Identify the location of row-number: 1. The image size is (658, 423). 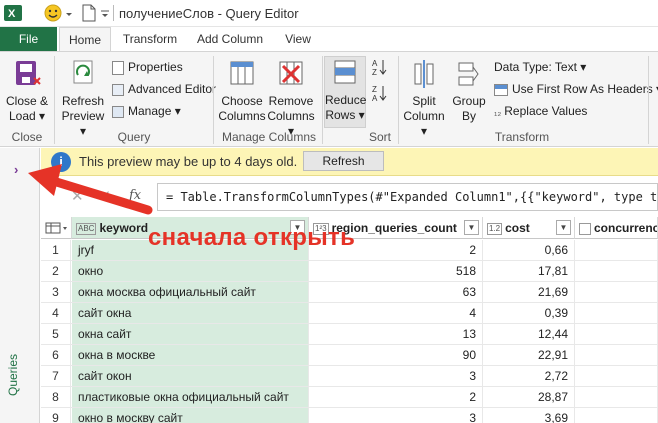
(56, 250).